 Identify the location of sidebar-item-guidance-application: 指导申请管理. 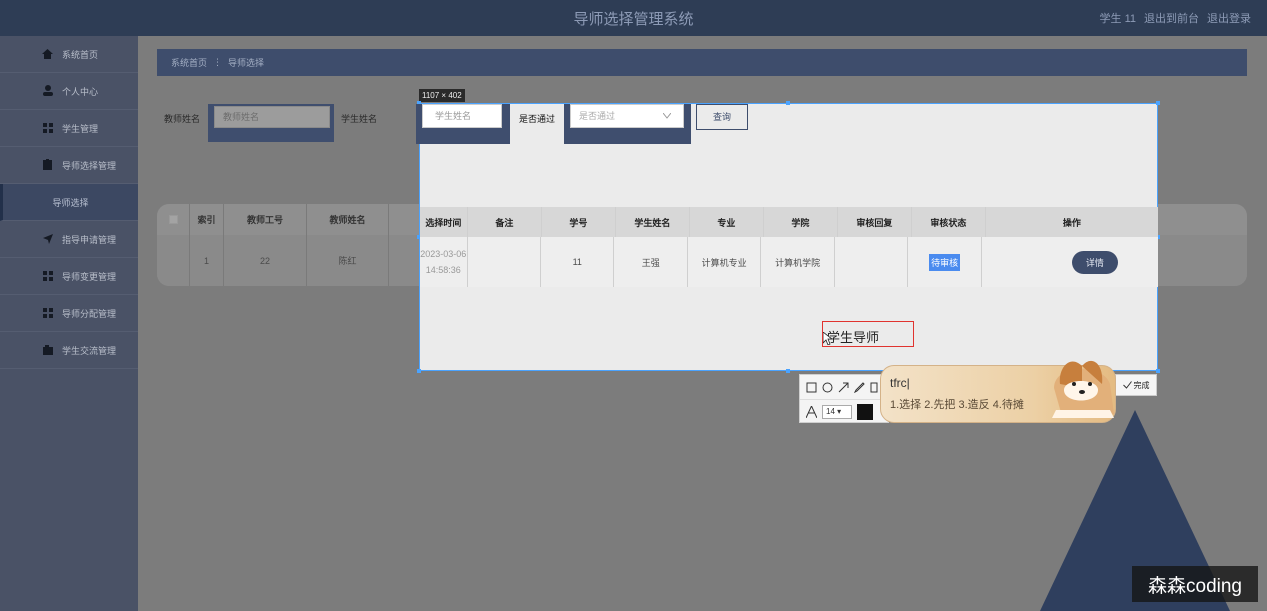
(69, 239).